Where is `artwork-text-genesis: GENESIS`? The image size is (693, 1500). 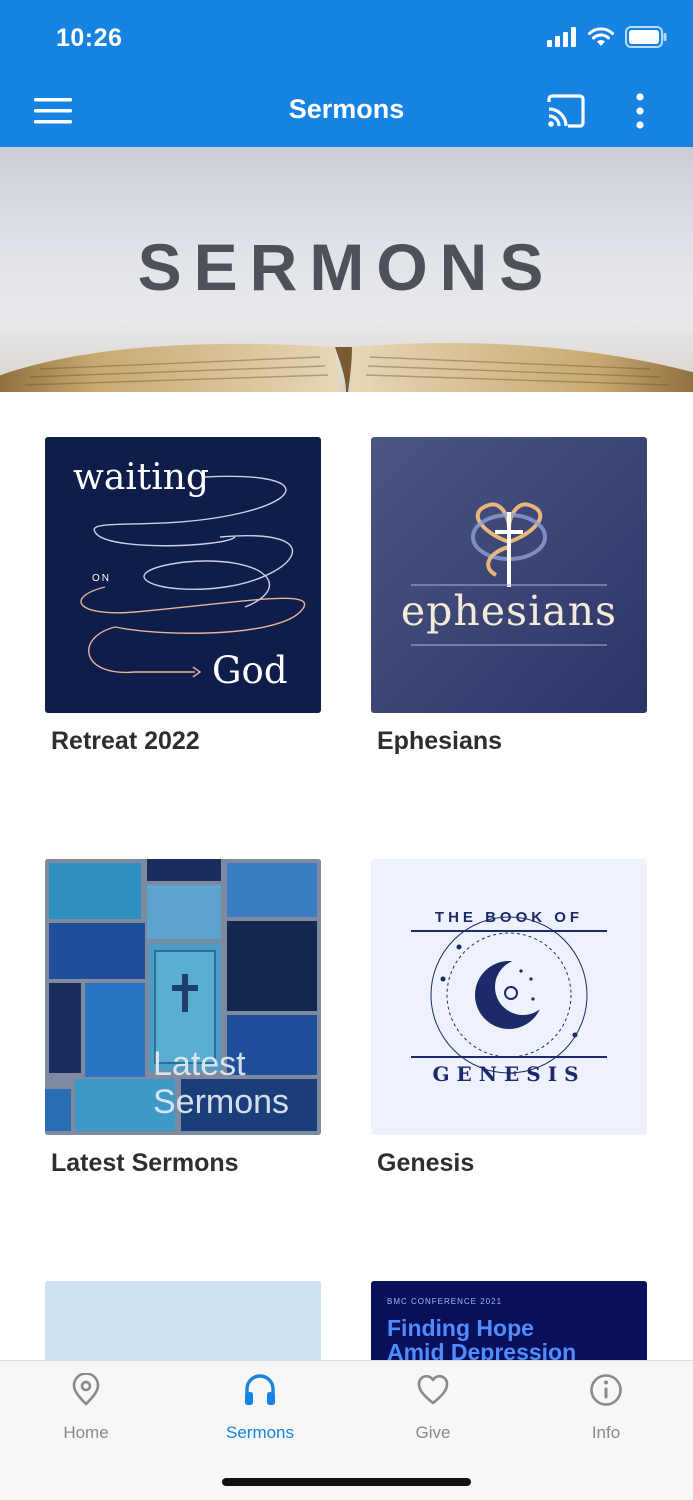 artwork-text-genesis: GENESIS is located at coordinates (509, 1074).